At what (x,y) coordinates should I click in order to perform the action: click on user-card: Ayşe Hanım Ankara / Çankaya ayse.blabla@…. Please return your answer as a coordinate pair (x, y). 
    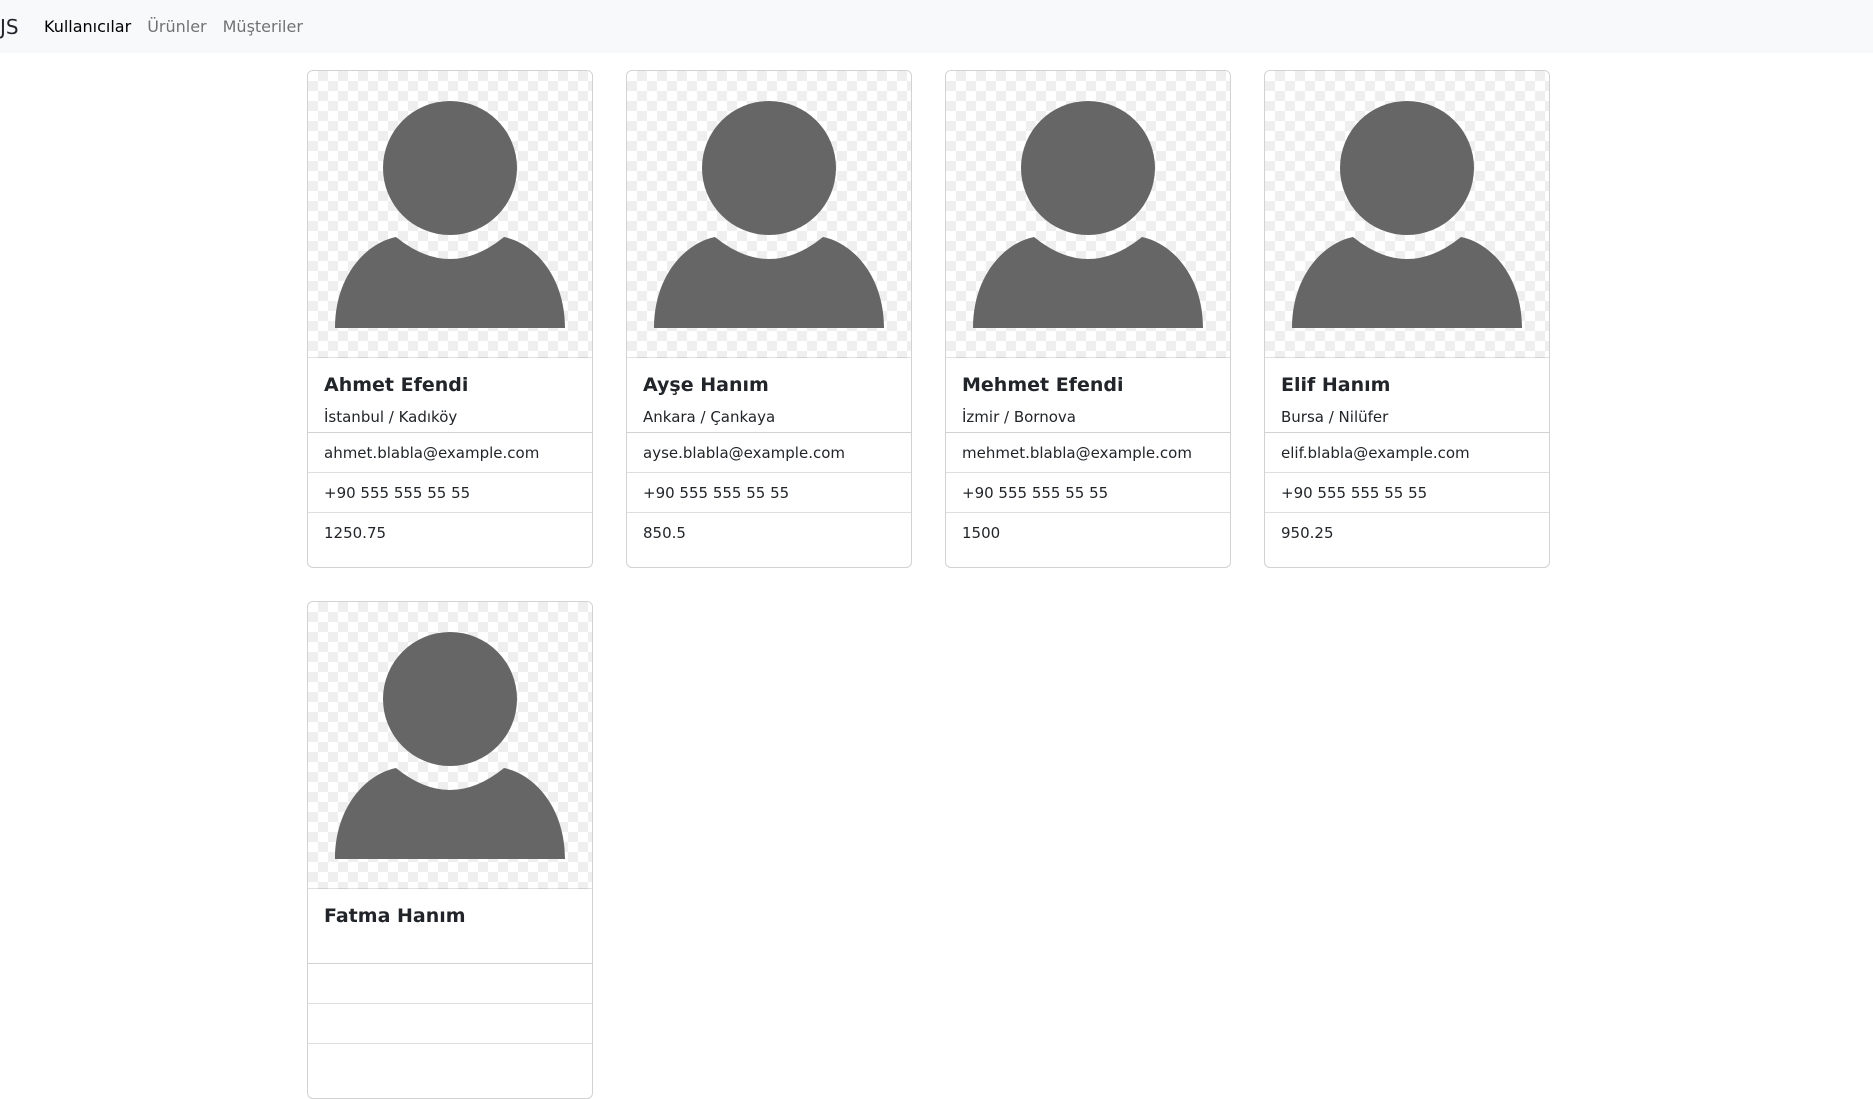
    Looking at the image, I should click on (769, 319).